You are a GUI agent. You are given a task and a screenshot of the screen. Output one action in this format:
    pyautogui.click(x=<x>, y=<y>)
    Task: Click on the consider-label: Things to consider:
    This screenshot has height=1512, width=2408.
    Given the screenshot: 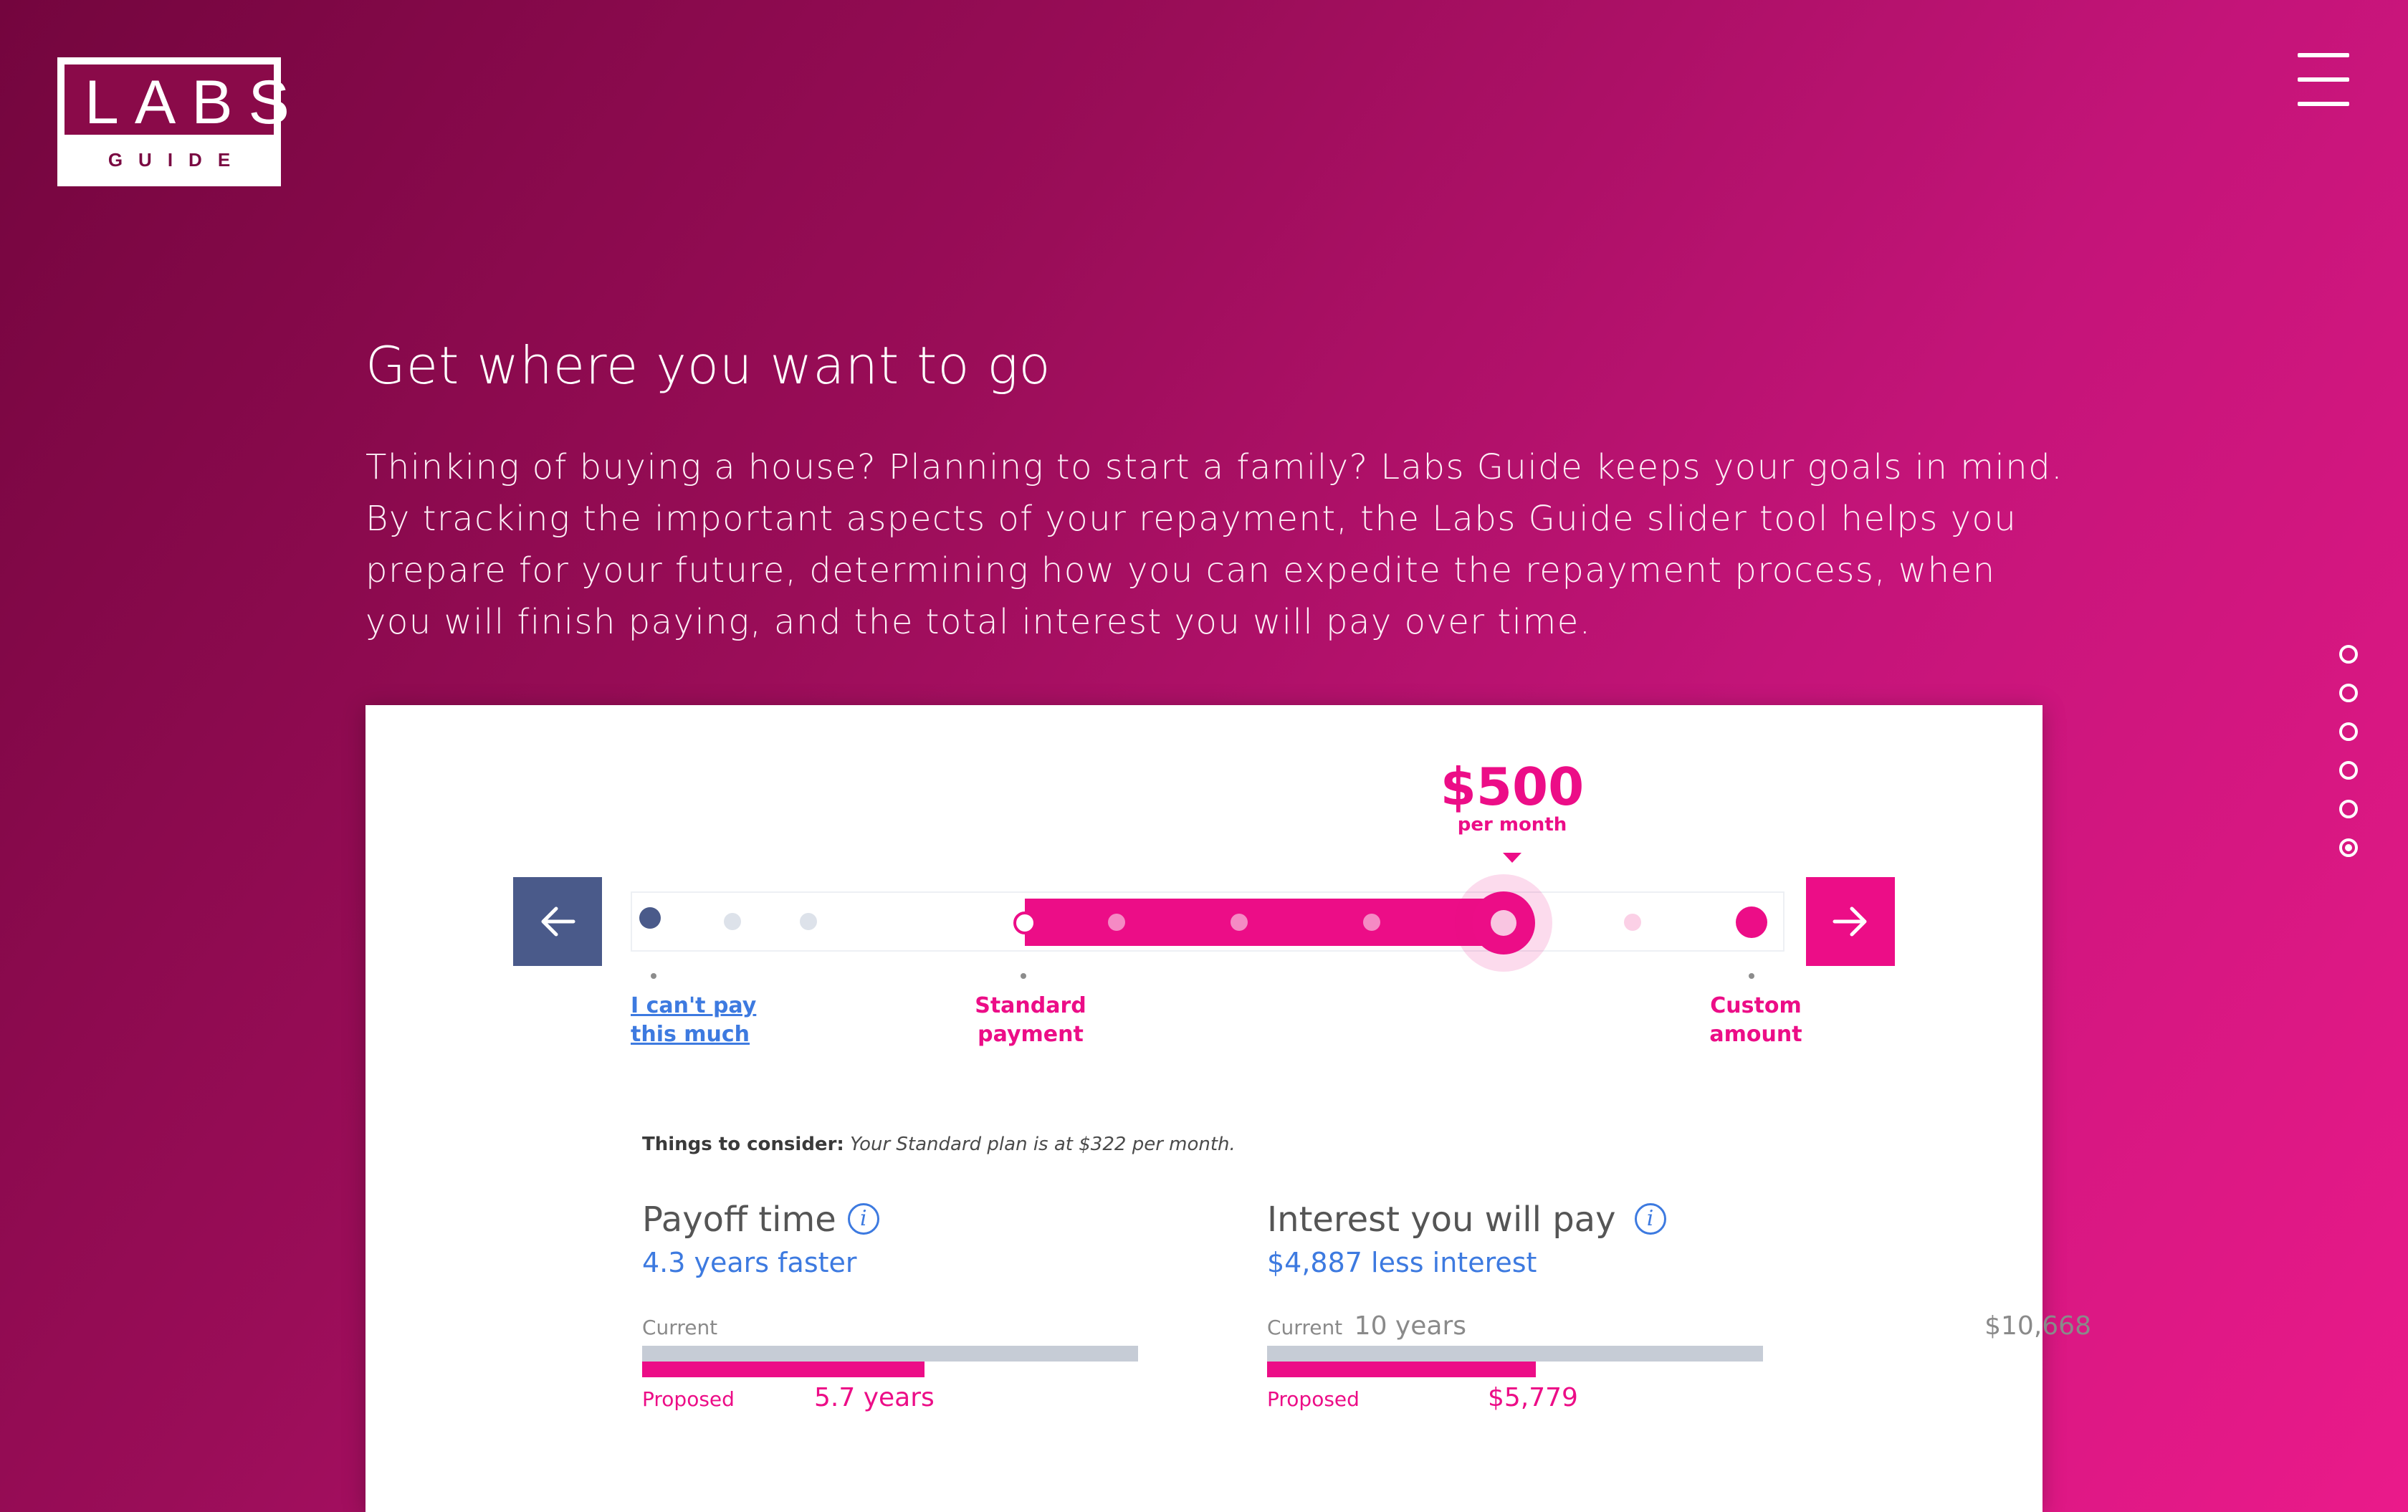 What is the action you would take?
    pyautogui.click(x=743, y=1144)
    